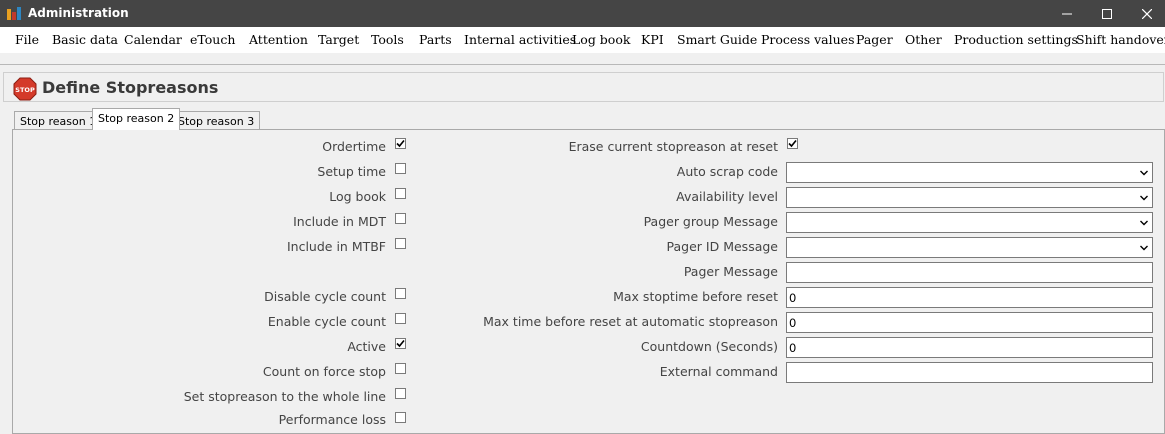 The width and height of the screenshot is (1165, 434). I want to click on performance-loss-label: Performance loss, so click(332, 419).